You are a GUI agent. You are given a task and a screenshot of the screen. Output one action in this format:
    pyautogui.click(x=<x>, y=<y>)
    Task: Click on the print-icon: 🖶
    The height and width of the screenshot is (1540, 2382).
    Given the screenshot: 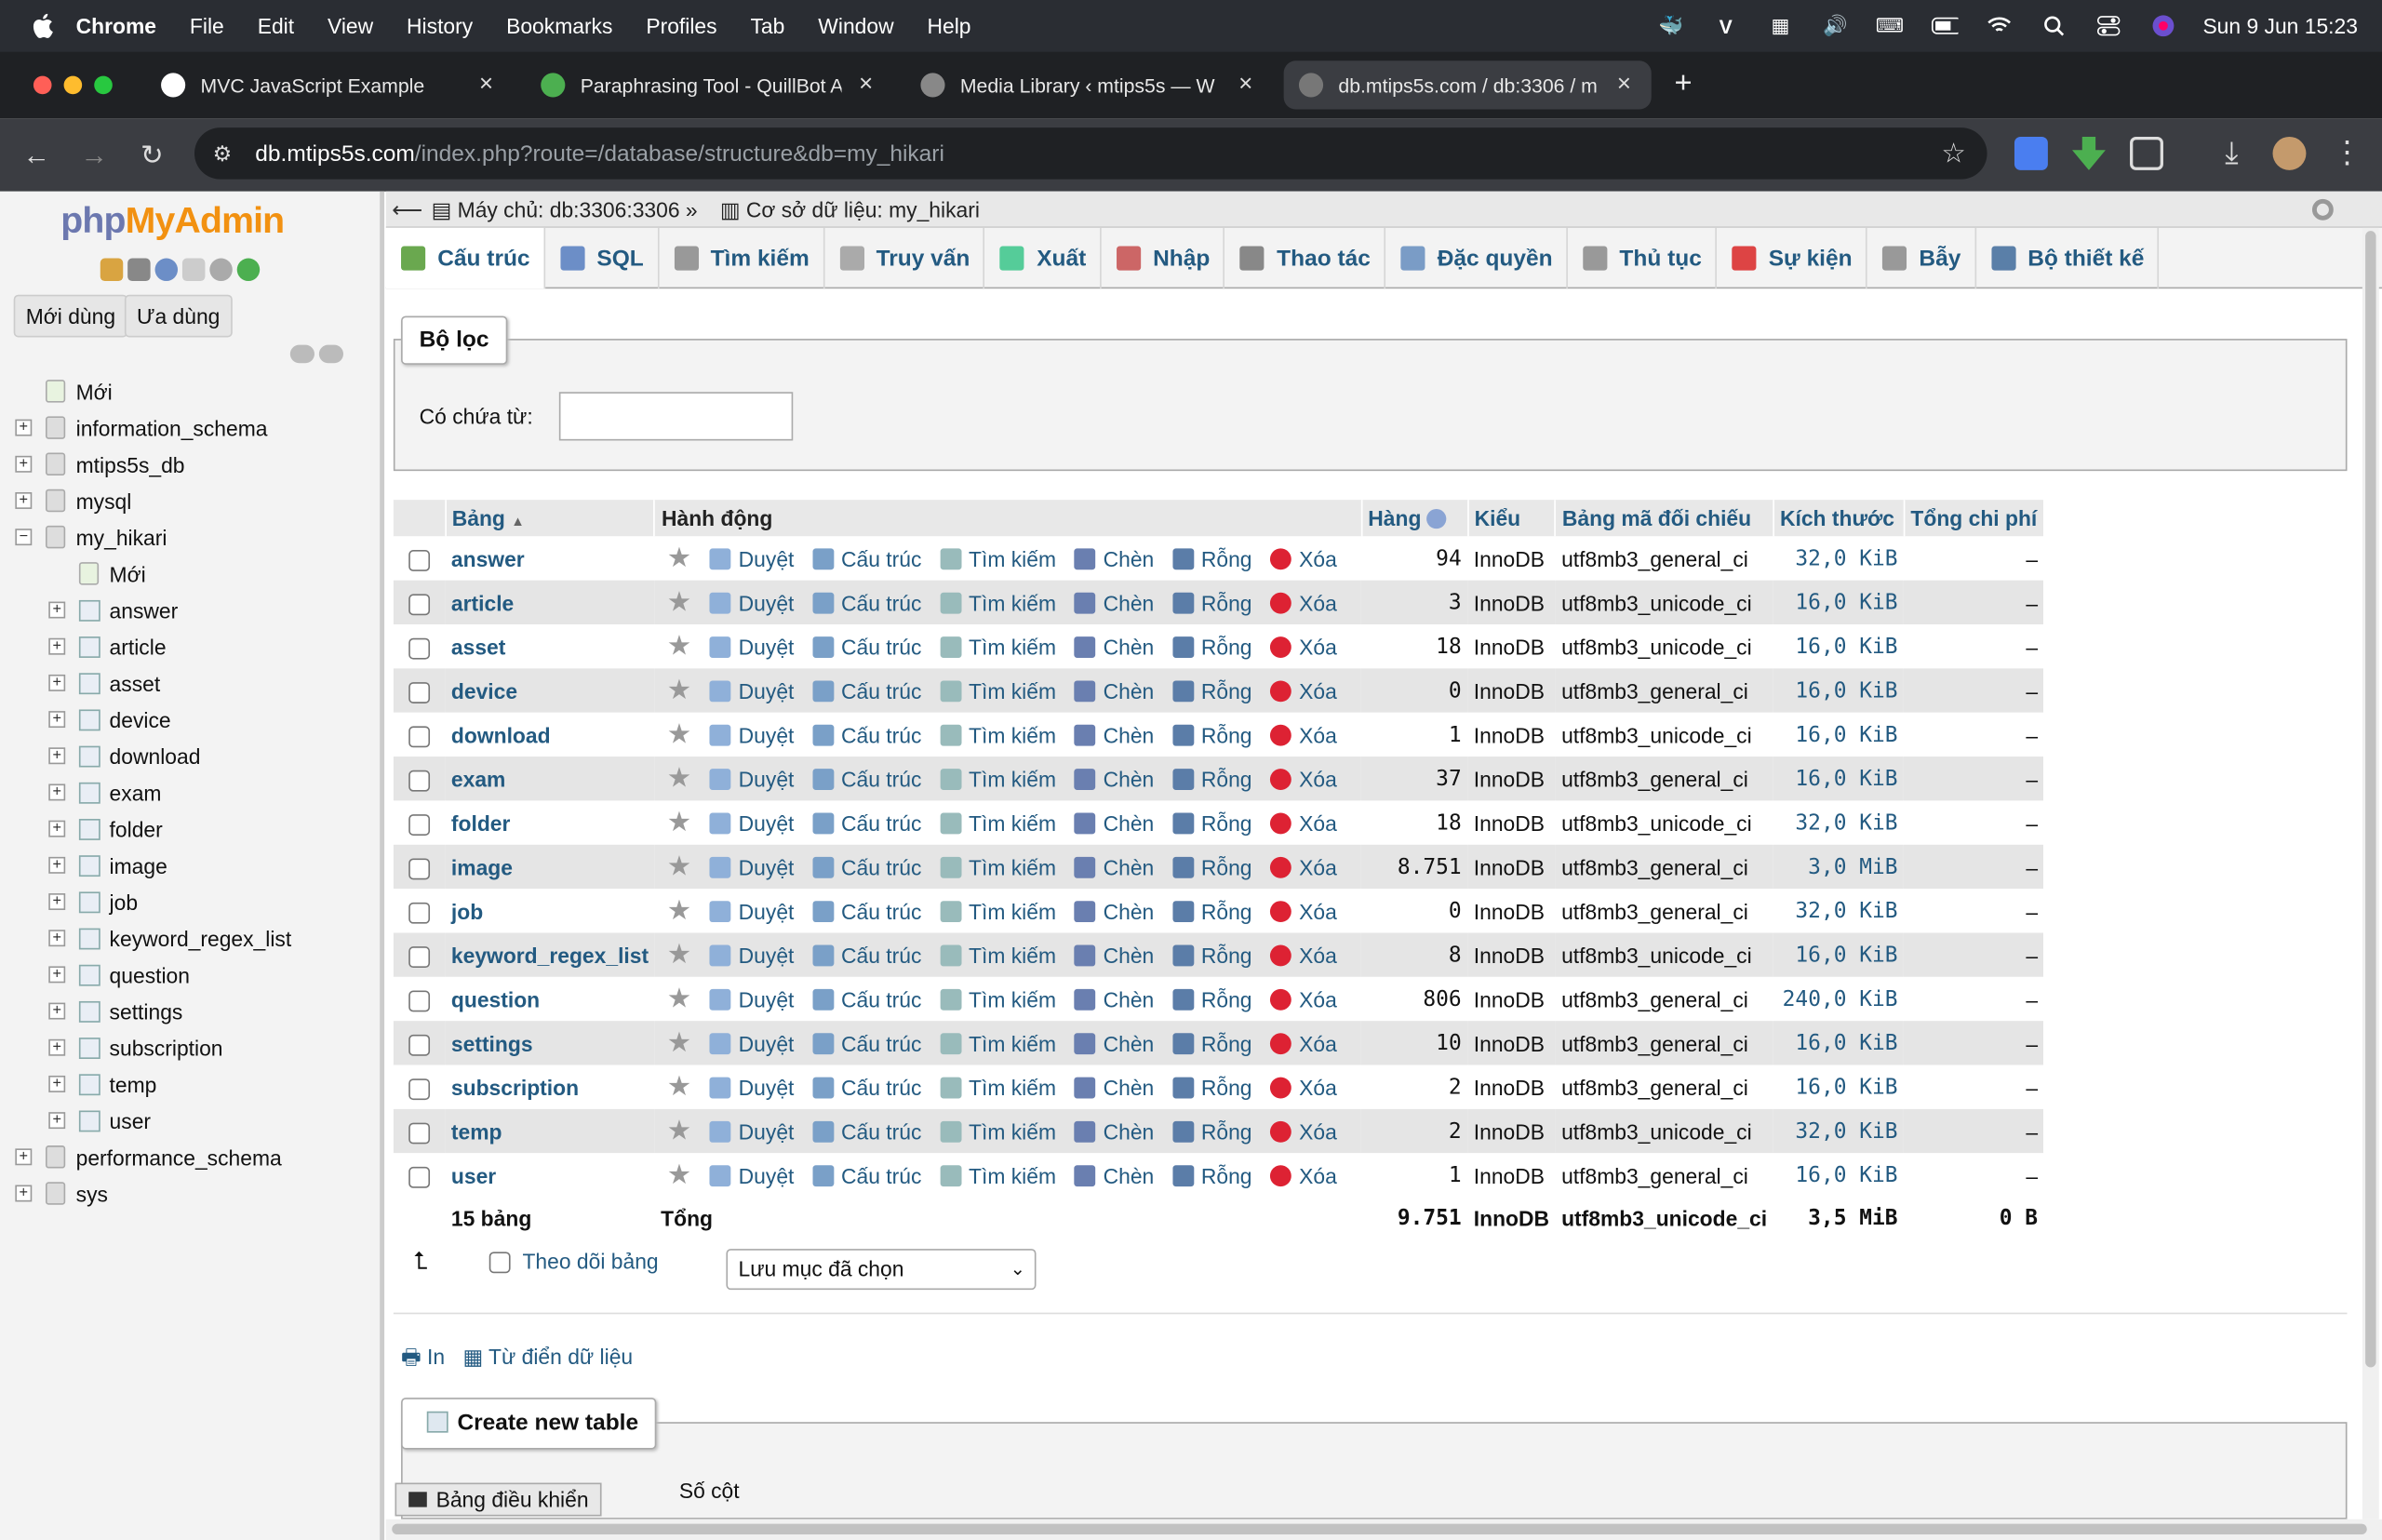 What is the action you would take?
    pyautogui.click(x=411, y=1357)
    